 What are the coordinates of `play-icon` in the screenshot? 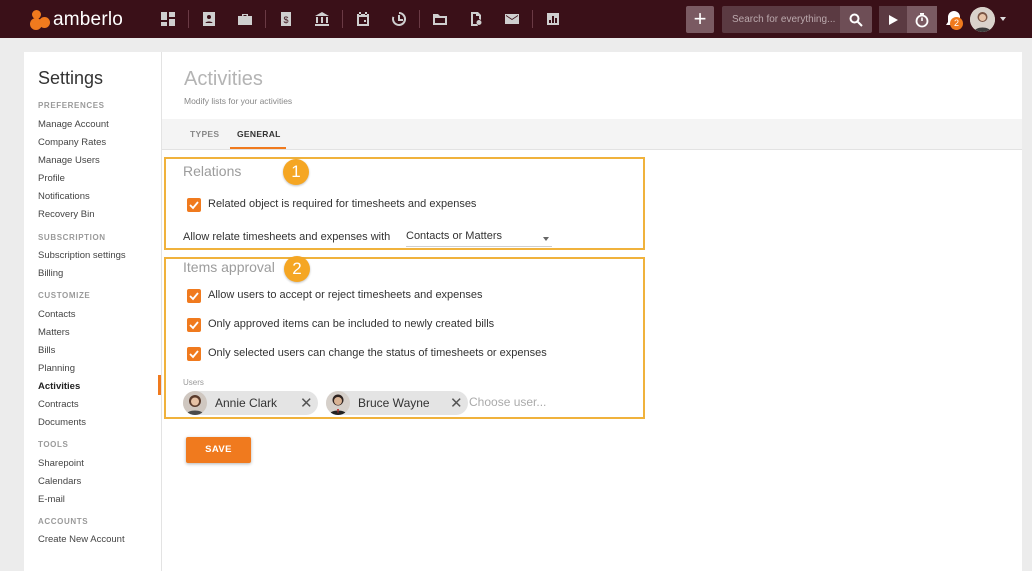 It's located at (893, 19).